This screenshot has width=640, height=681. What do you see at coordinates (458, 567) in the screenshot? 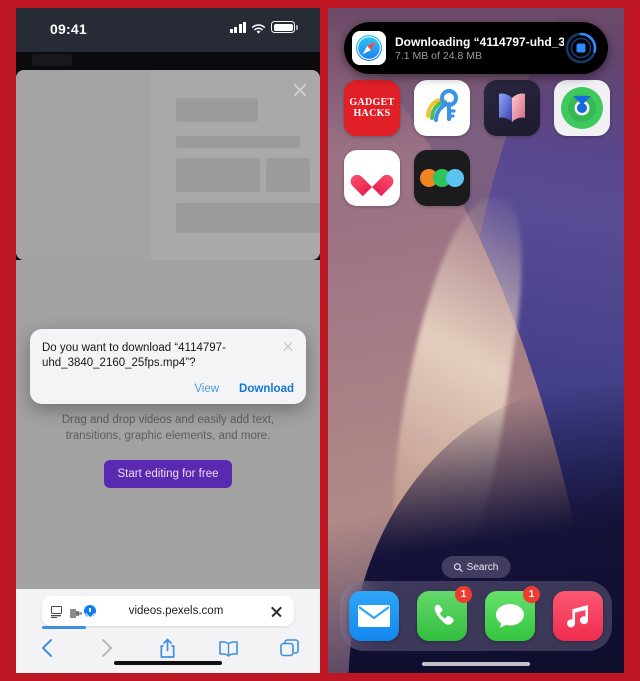
I see `search-icon` at bounding box center [458, 567].